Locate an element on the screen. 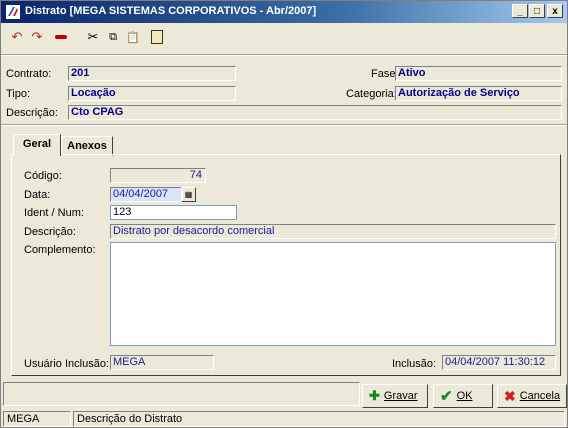 The width and height of the screenshot is (568, 428). status-user: MEGA is located at coordinates (37, 419).